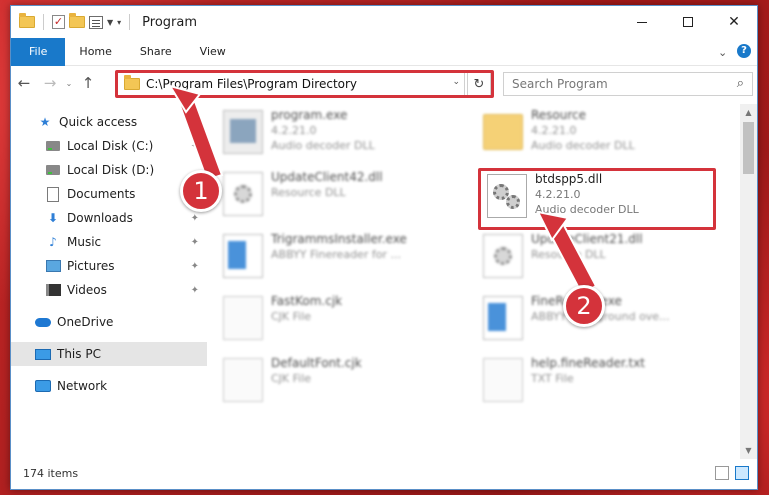  What do you see at coordinates (343, 133) in the screenshot?
I see `file-item: program.exe 4.2.21.0 Audio decoder DLL` at bounding box center [343, 133].